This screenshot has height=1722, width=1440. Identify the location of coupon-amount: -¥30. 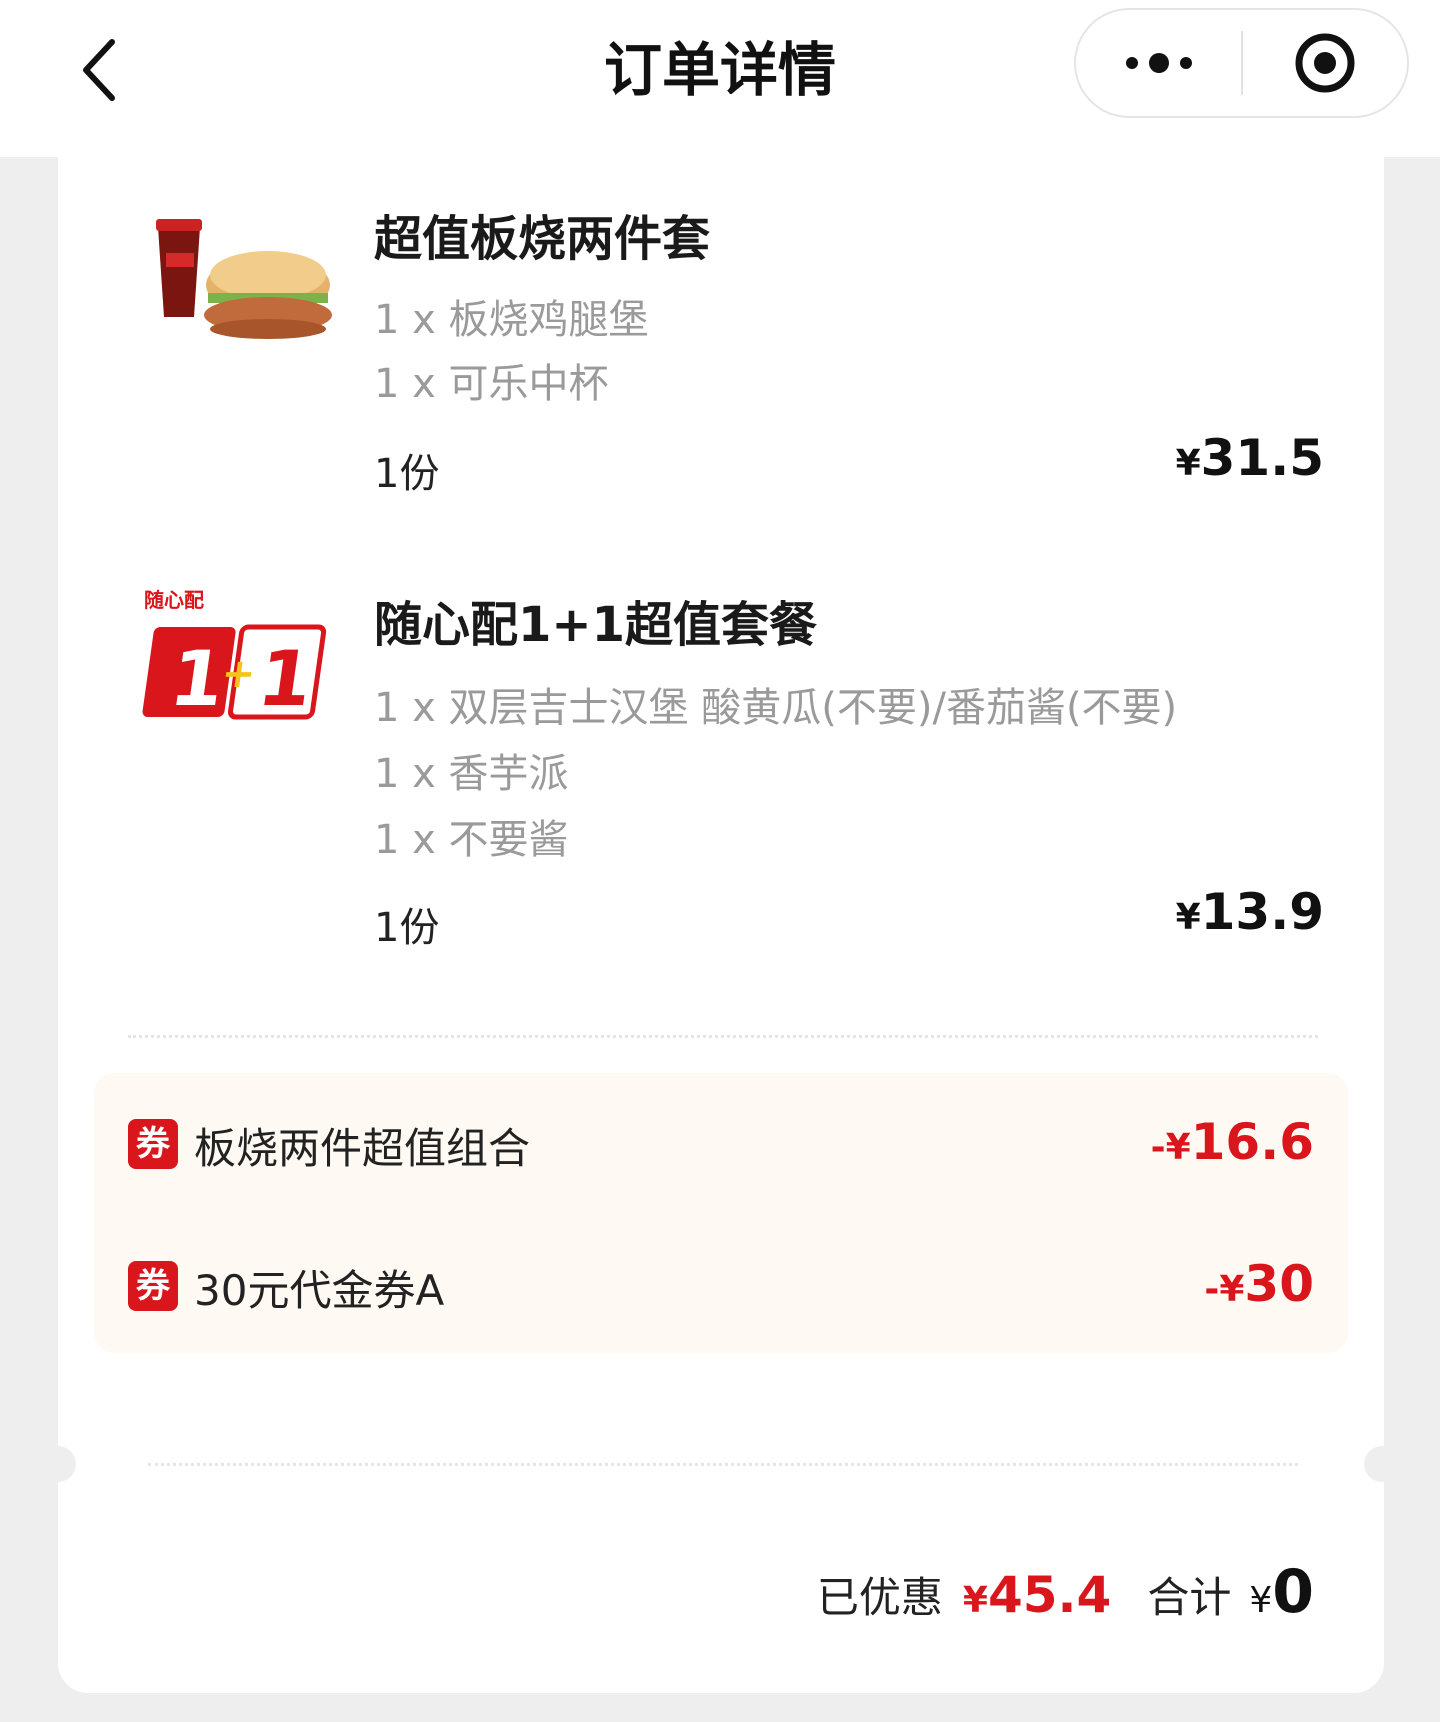
(1259, 1284).